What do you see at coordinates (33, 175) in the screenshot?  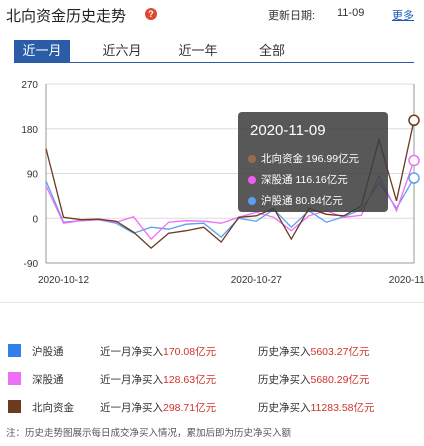 I see `y-tick-label: 90` at bounding box center [33, 175].